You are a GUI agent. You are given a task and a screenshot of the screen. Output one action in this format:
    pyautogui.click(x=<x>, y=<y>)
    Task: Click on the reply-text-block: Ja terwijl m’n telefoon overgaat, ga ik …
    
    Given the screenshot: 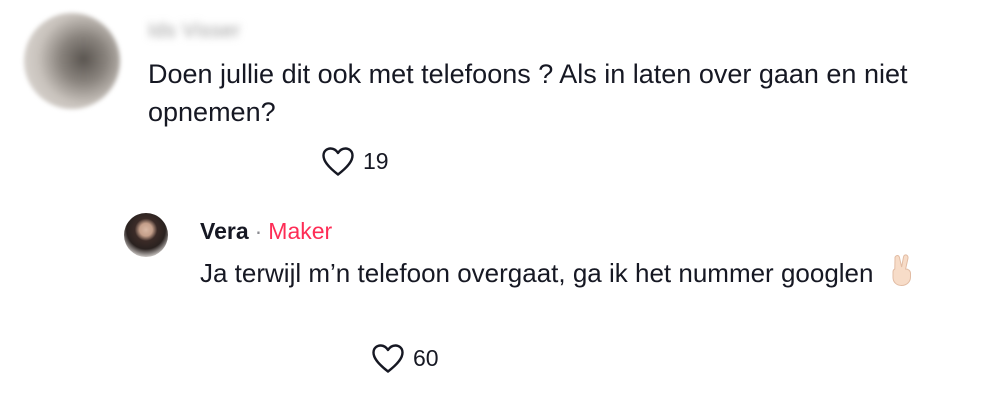 What is the action you would take?
    pyautogui.click(x=585, y=275)
    